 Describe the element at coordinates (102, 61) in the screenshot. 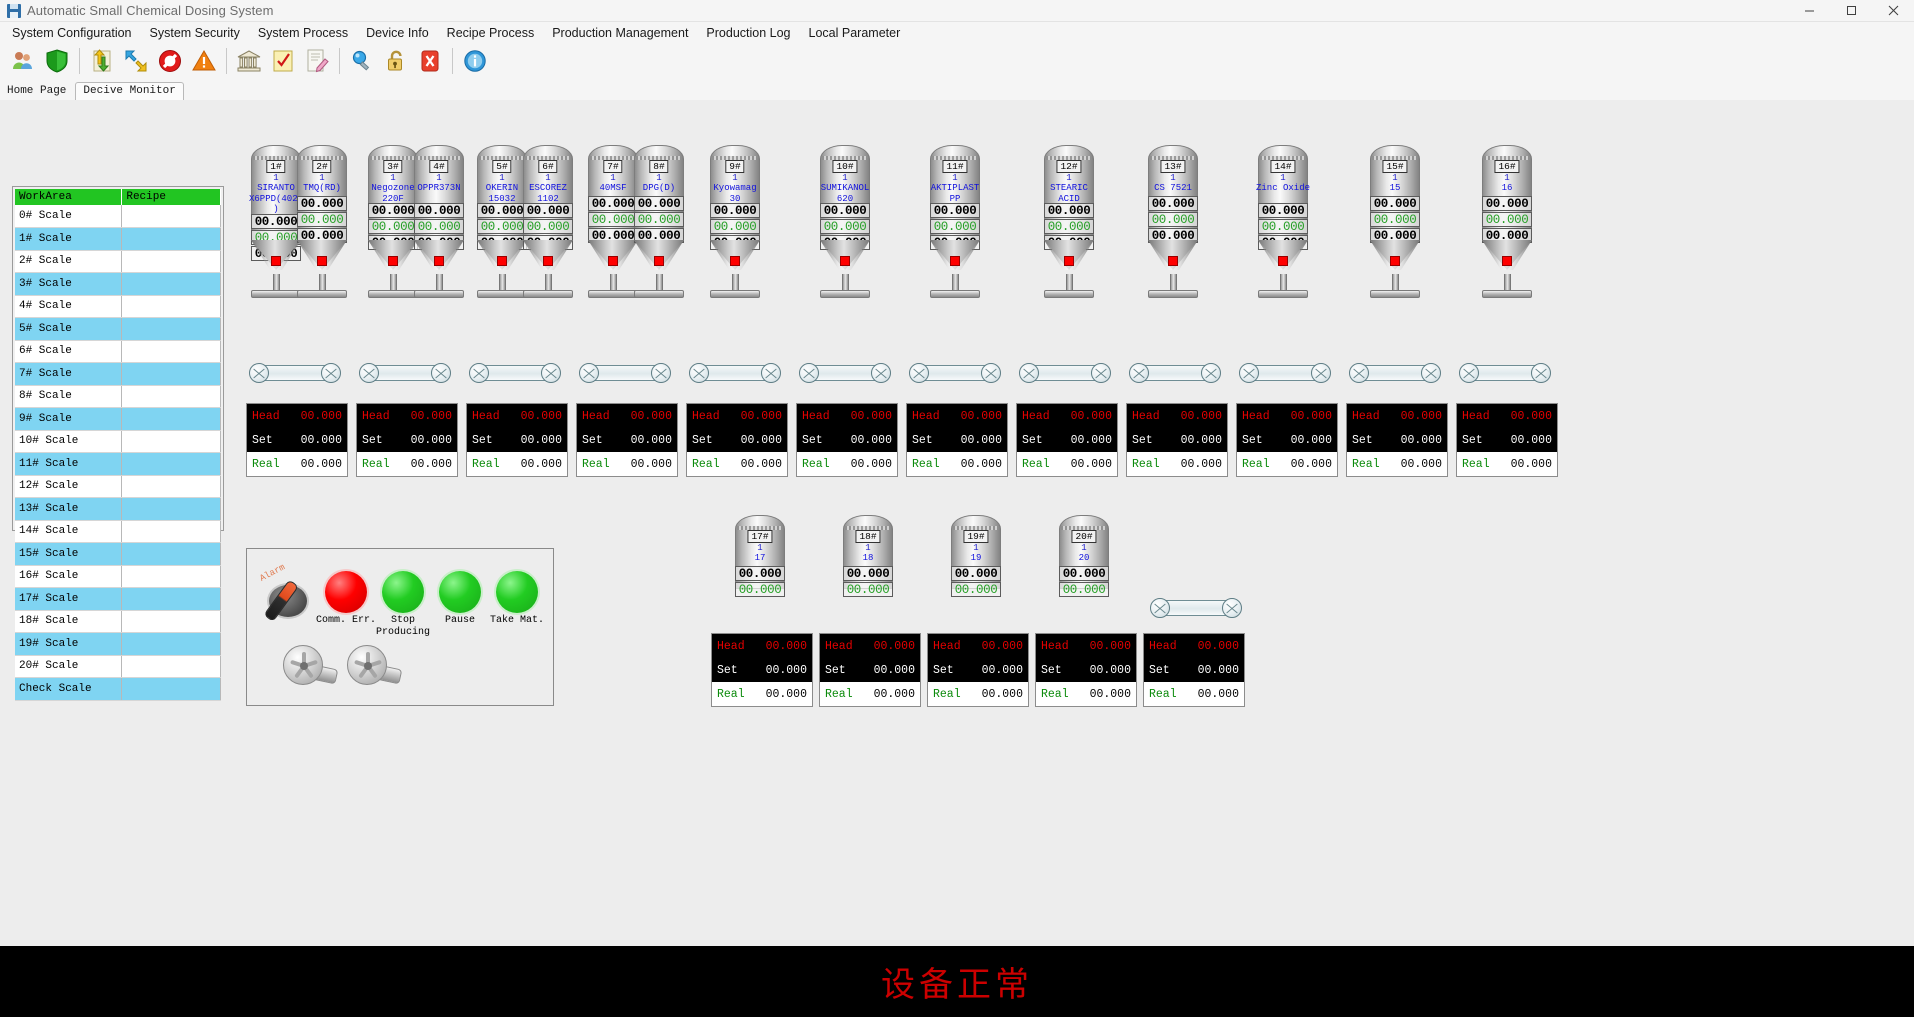

I see `upload-download-icon` at that location.